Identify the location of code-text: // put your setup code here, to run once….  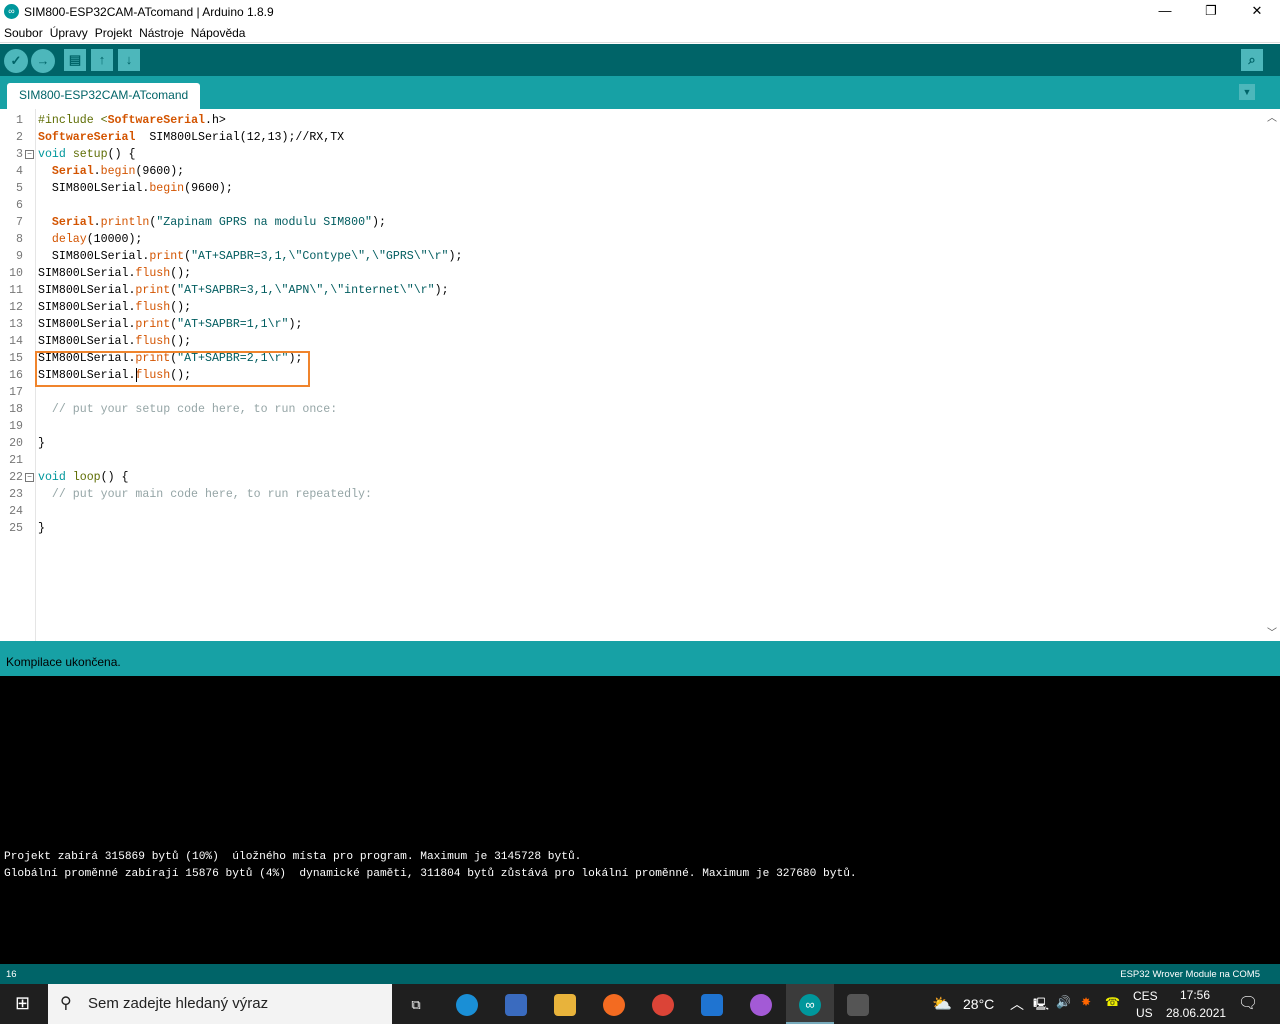
(187, 409).